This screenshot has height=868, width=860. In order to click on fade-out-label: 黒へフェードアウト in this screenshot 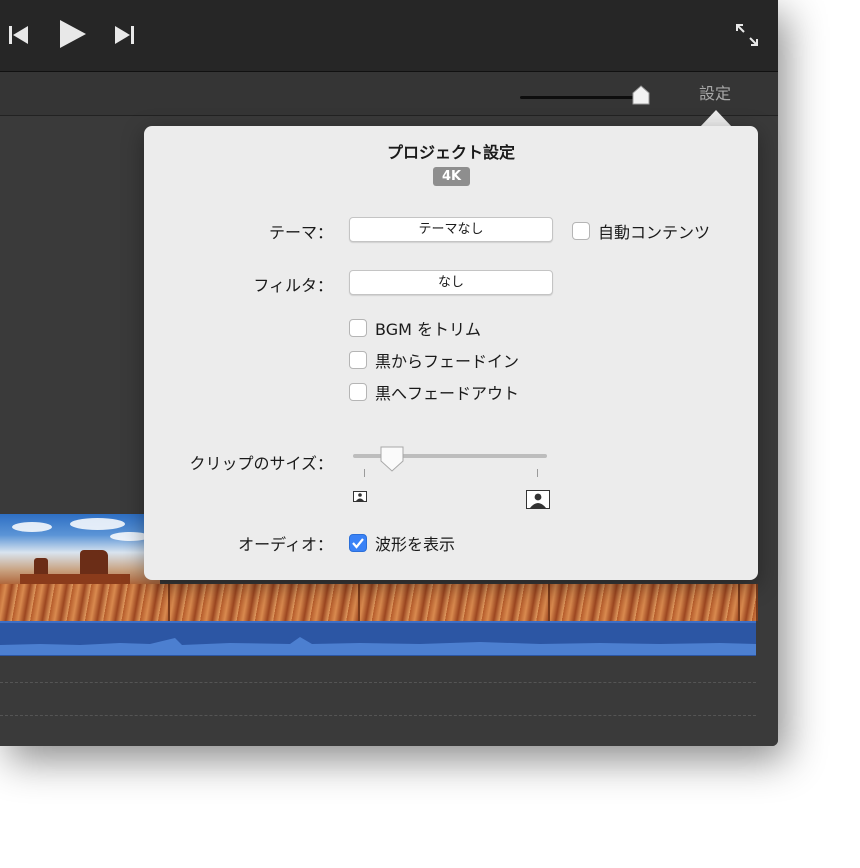, I will do `click(447, 393)`.